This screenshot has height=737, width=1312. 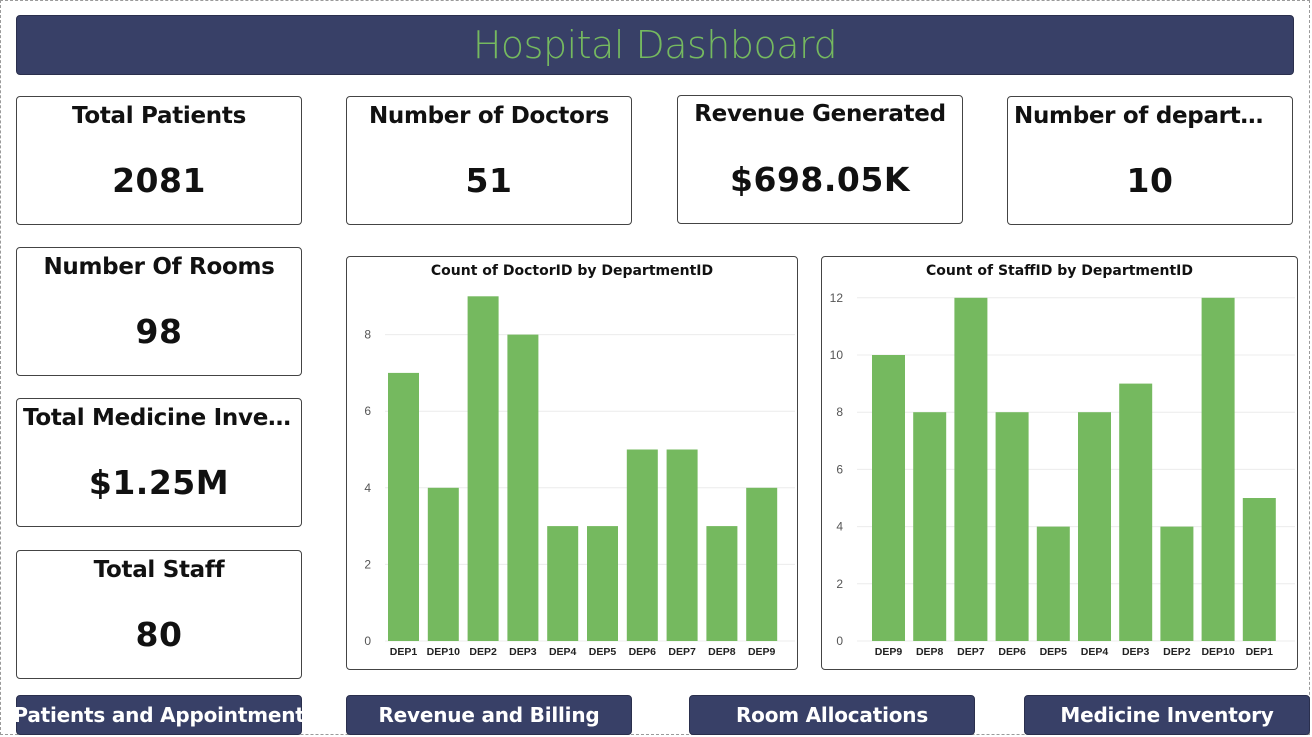 I want to click on kpi-value: 98, so click(x=159, y=331).